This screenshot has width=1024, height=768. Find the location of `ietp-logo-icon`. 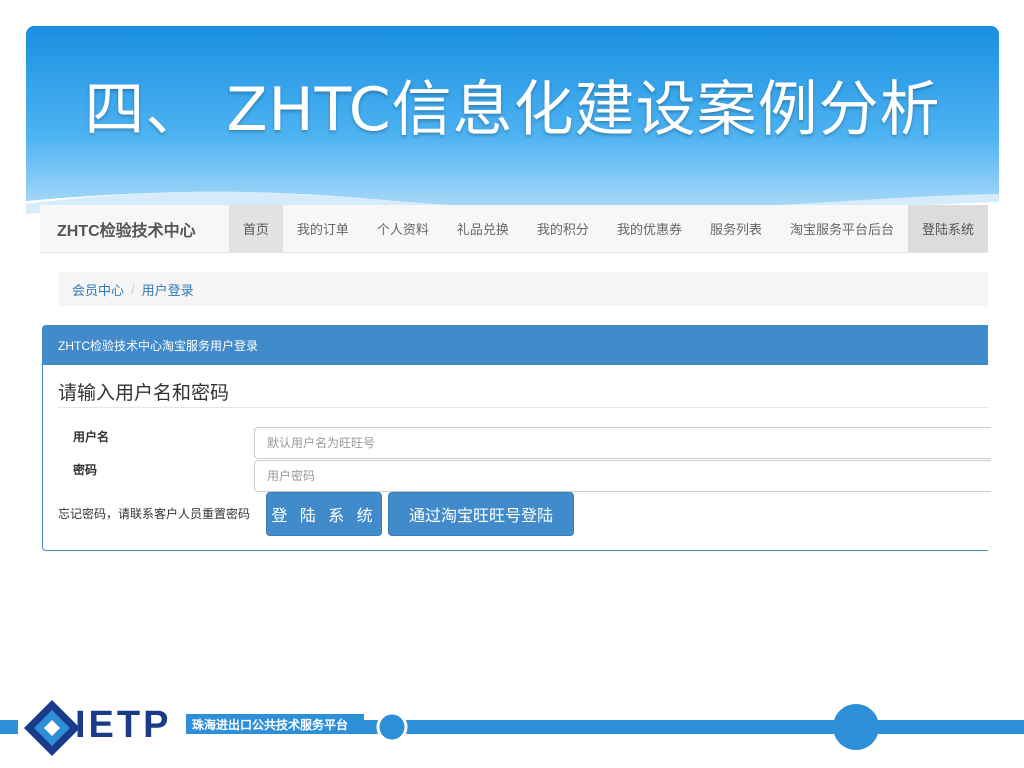

ietp-logo-icon is located at coordinates (52, 728).